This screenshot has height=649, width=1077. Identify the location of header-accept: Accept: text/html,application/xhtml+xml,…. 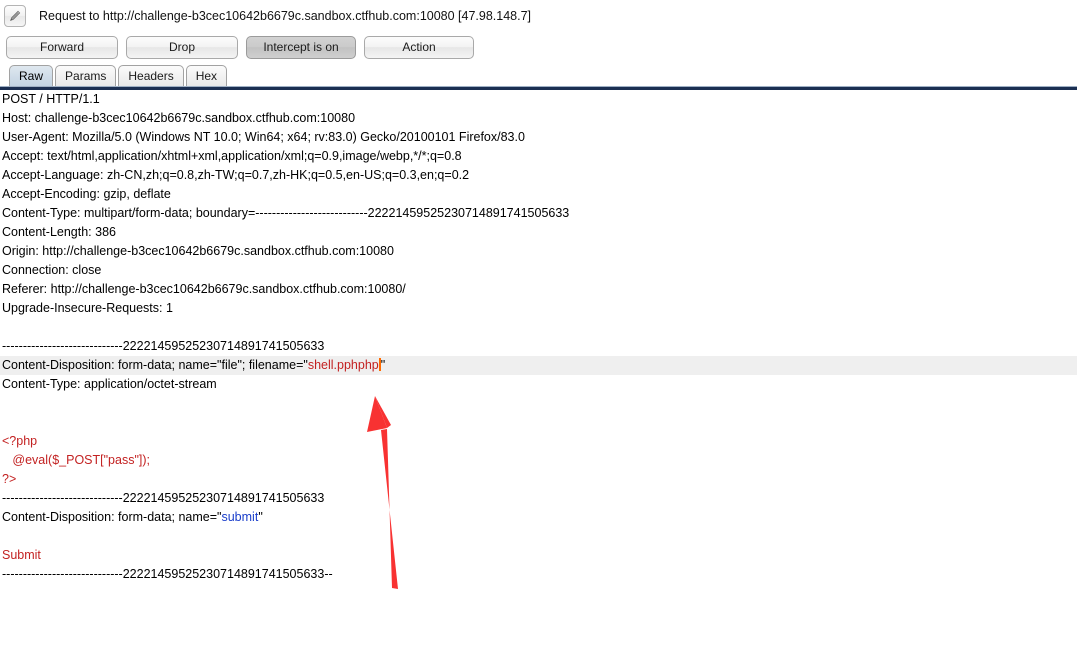
(232, 156).